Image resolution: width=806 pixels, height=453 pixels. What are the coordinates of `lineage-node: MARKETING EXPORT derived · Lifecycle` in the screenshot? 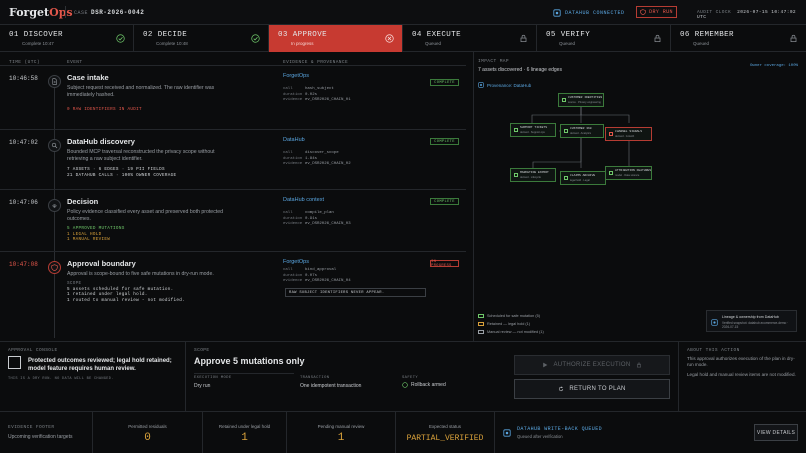 It's located at (533, 175).